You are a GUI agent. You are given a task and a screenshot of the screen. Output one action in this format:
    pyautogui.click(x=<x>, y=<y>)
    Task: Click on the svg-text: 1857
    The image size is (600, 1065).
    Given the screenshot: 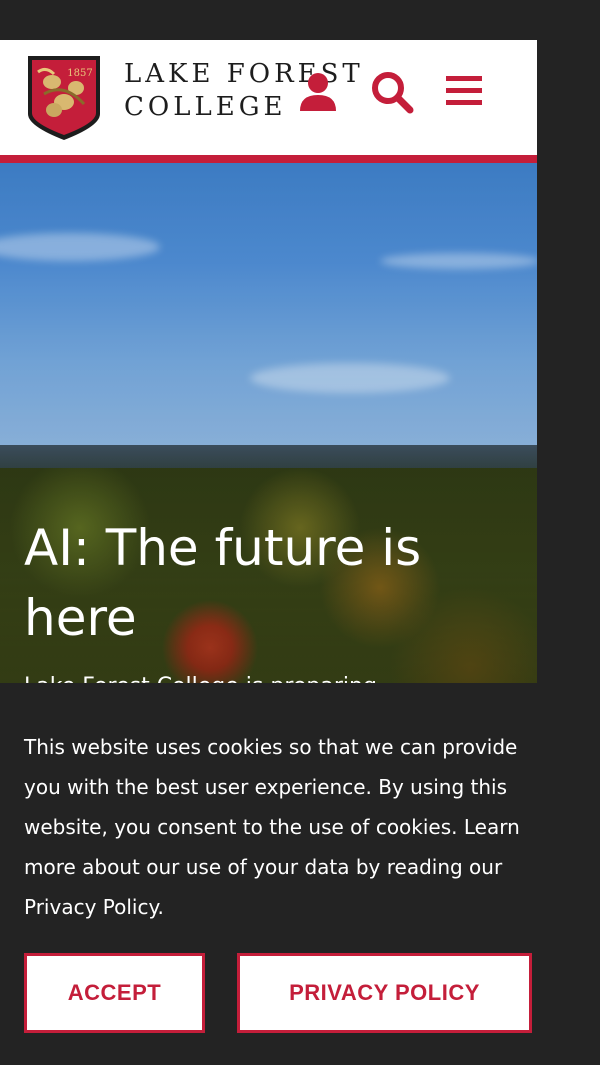 What is the action you would take?
    pyautogui.click(x=79, y=73)
    